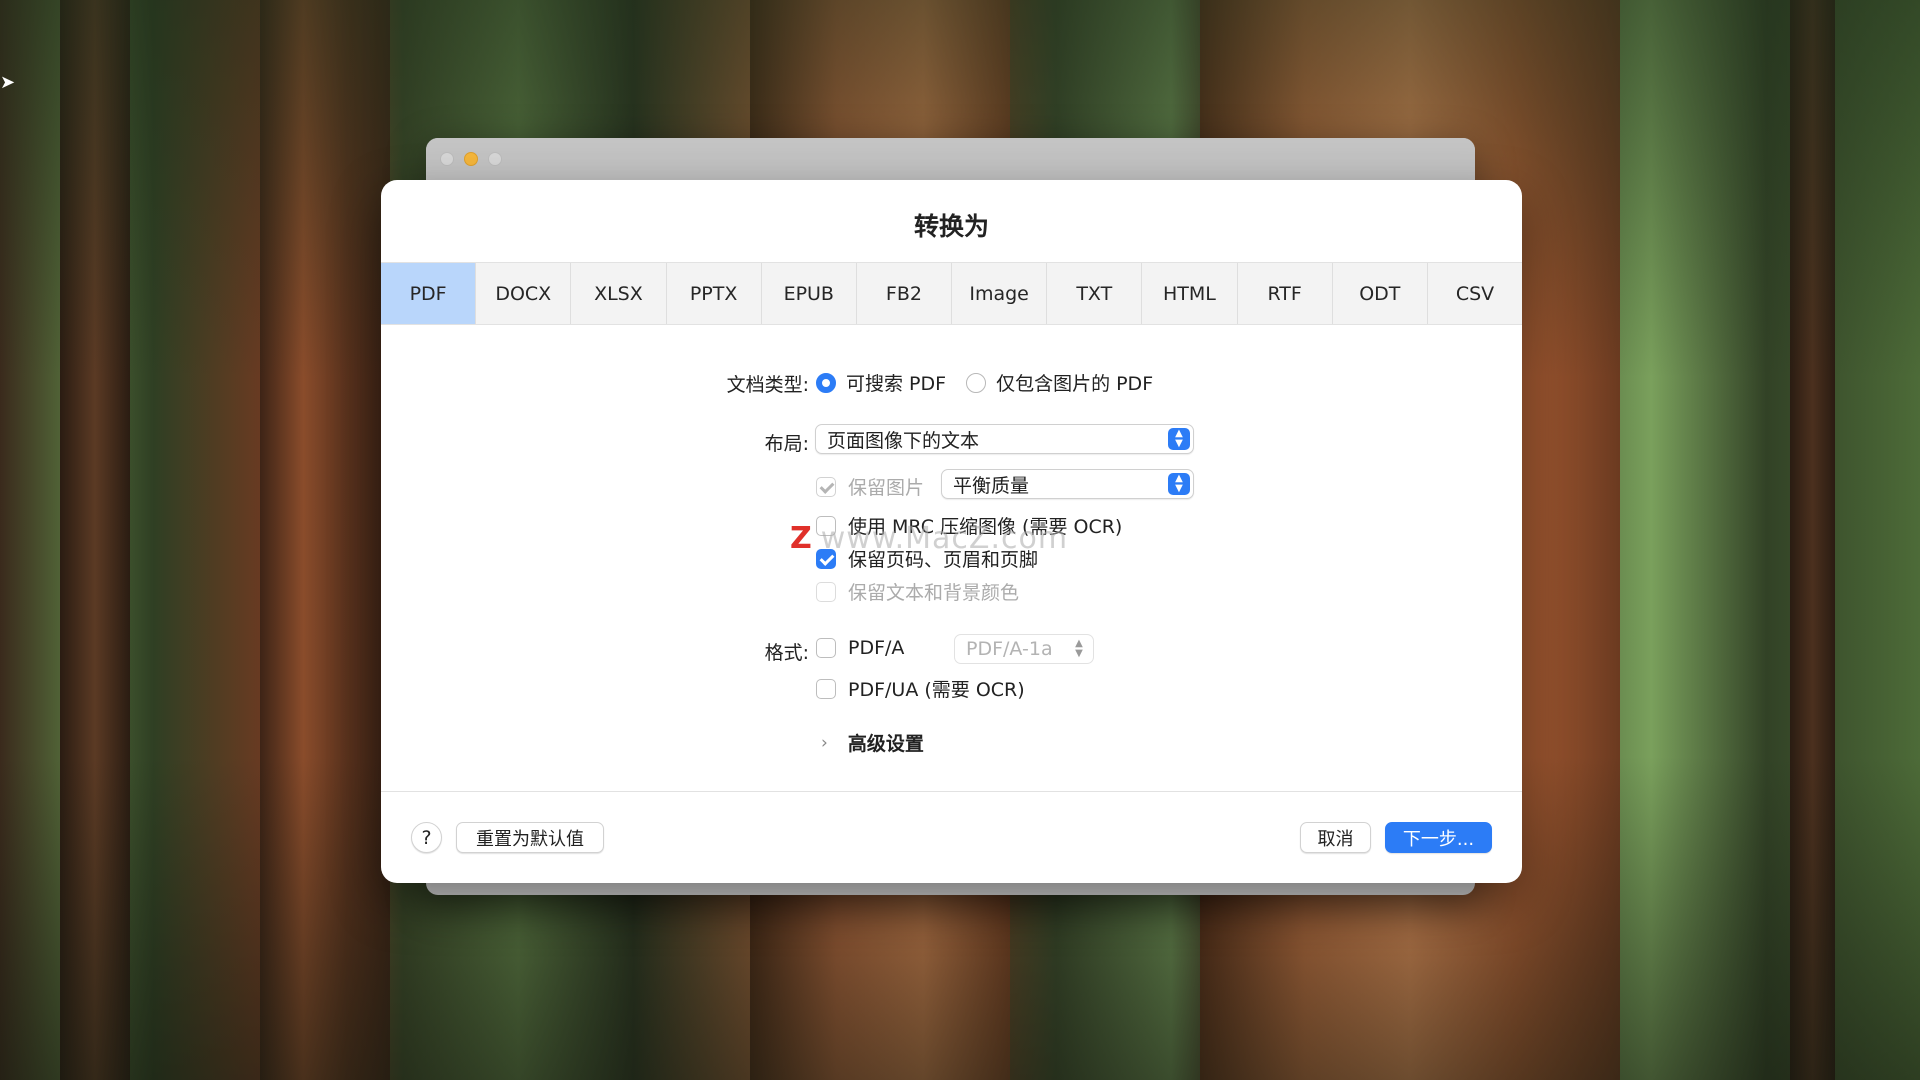 The height and width of the screenshot is (1080, 1920). Describe the element at coordinates (826, 591) in the screenshot. I see `keep-colors-checkbox` at that location.